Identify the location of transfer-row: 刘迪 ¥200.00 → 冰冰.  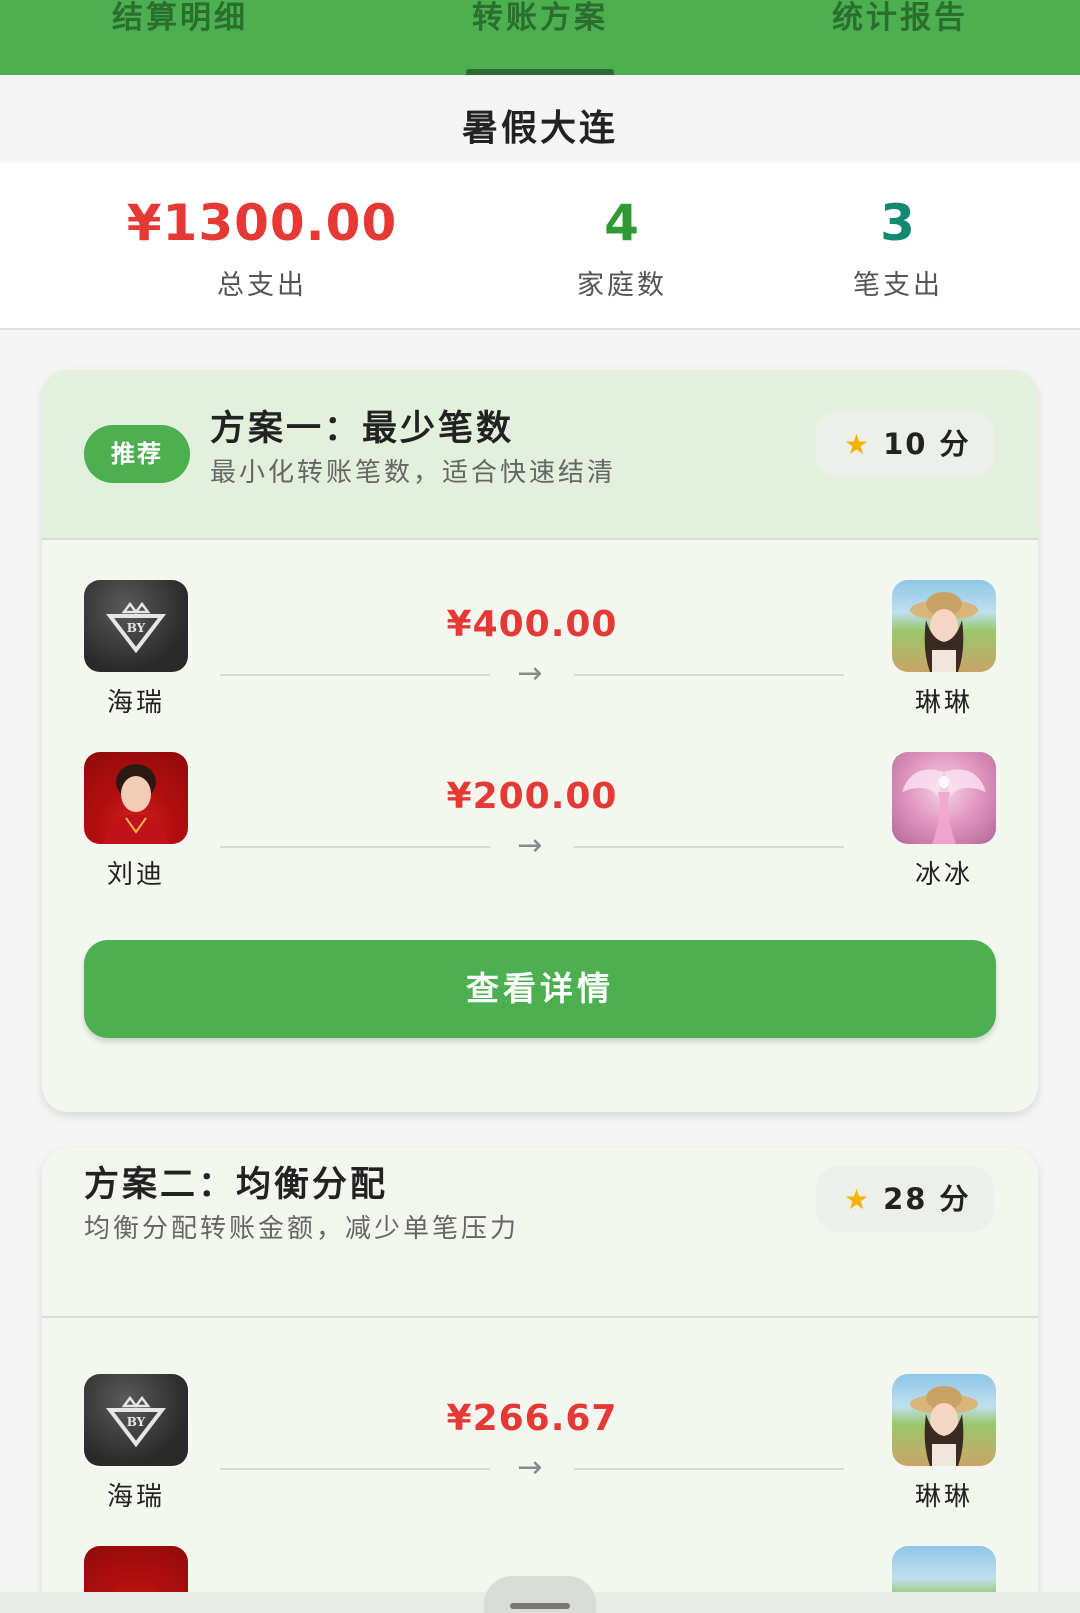
(540, 822).